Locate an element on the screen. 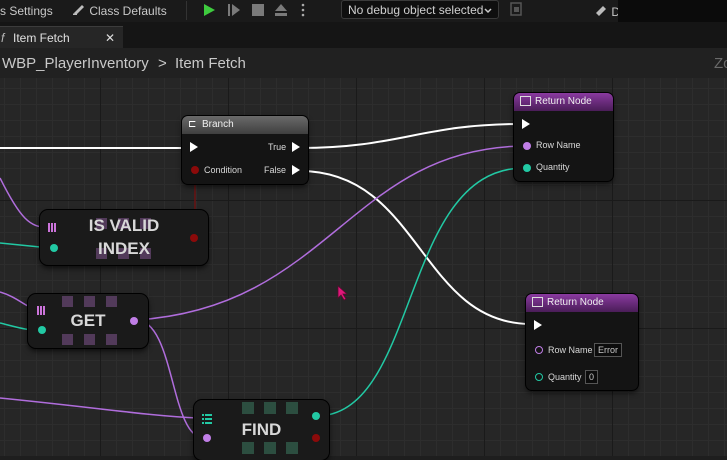 The width and height of the screenshot is (727, 460). return-error-rowname-pin is located at coordinates (539, 350).